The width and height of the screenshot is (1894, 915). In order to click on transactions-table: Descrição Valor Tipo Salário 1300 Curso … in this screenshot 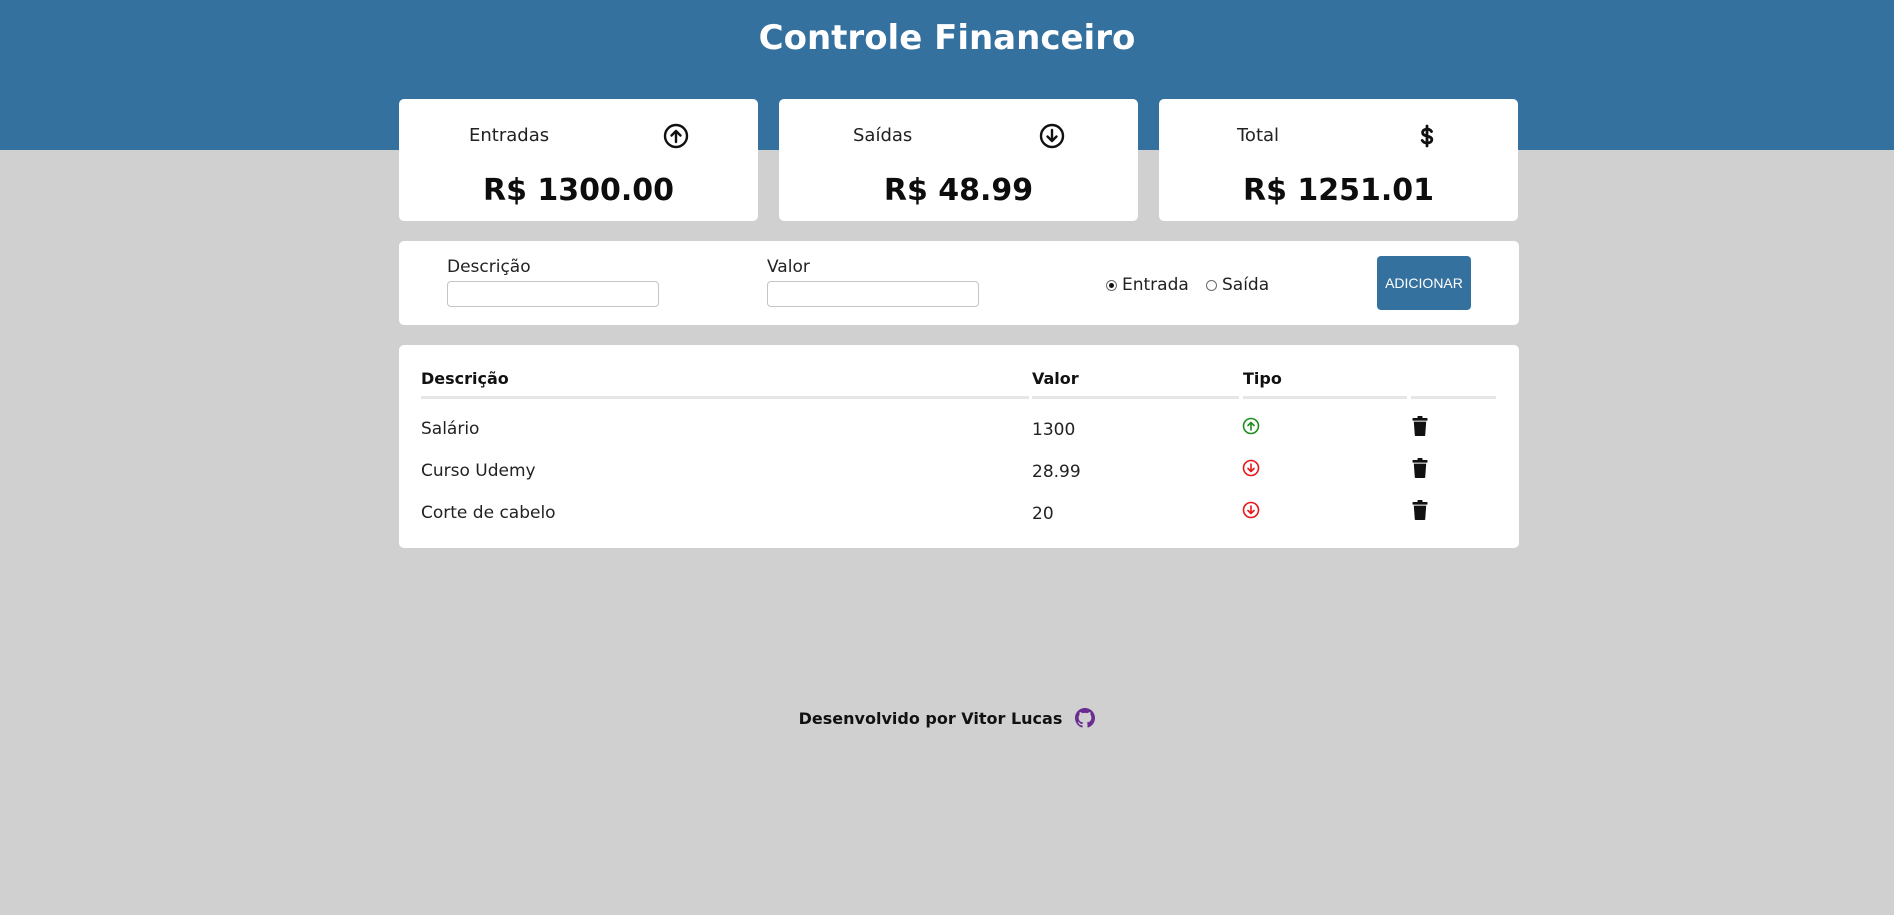, I will do `click(959, 446)`.